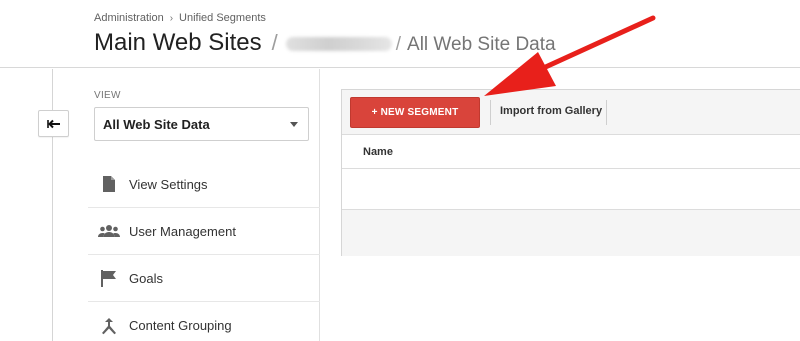  What do you see at coordinates (108, 231) in the screenshot?
I see `people-icon` at bounding box center [108, 231].